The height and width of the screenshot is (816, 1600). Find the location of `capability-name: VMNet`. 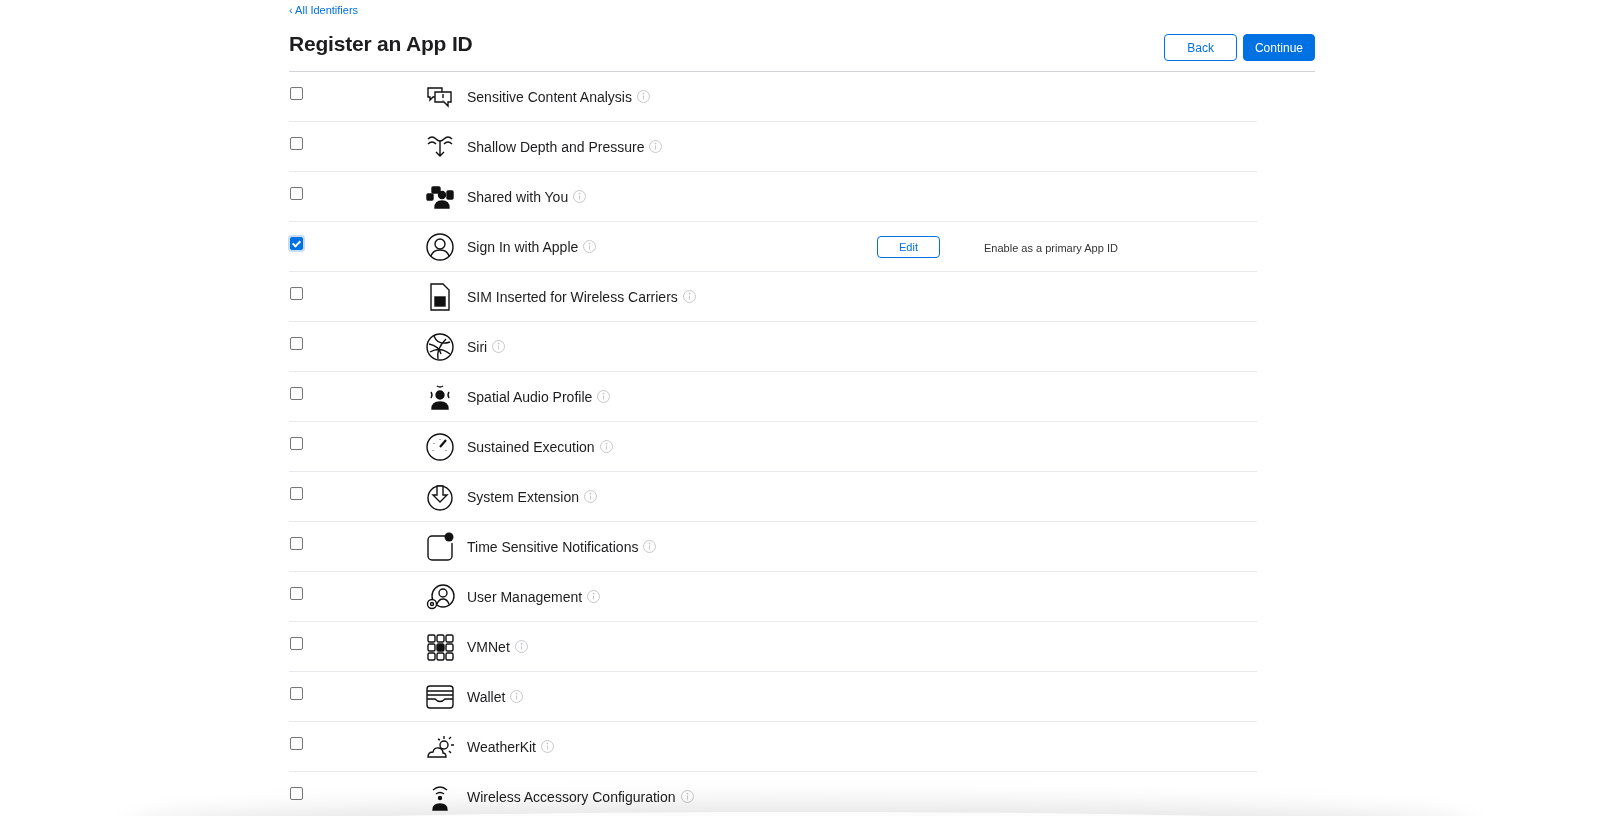

capability-name: VMNet is located at coordinates (488, 646).